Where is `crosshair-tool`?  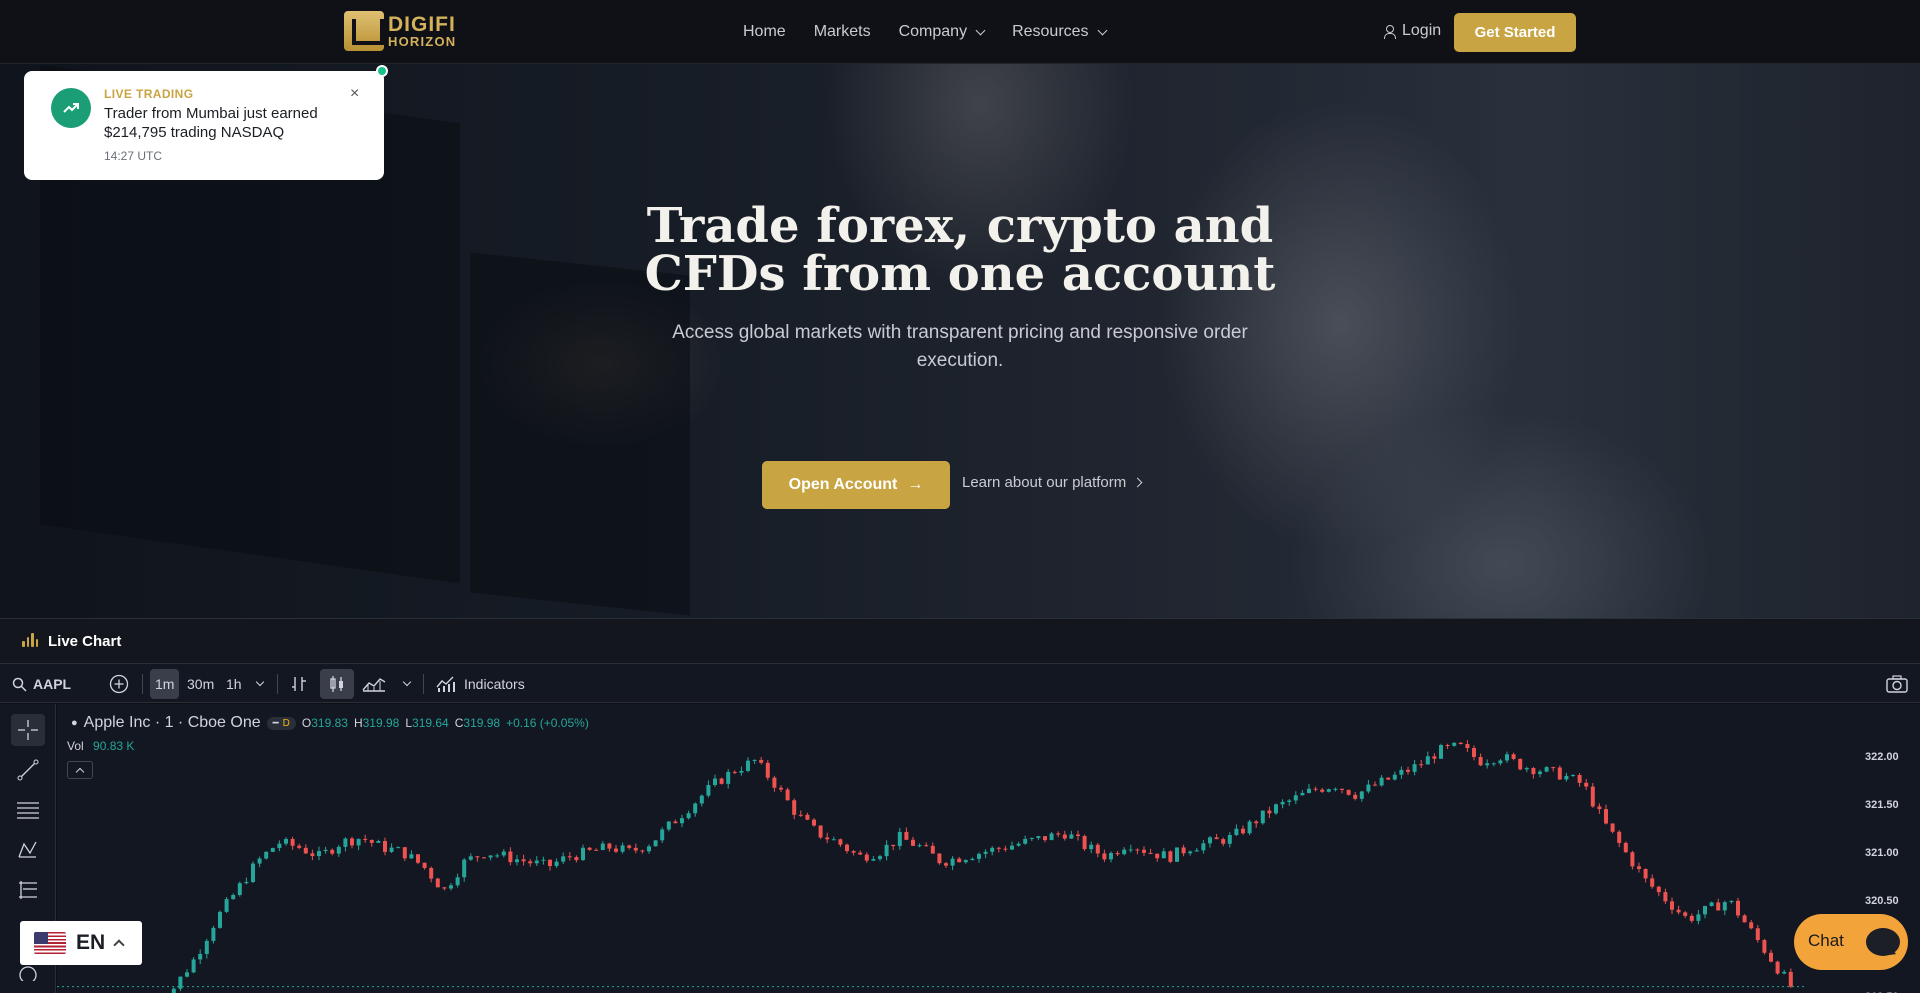 crosshair-tool is located at coordinates (28, 730).